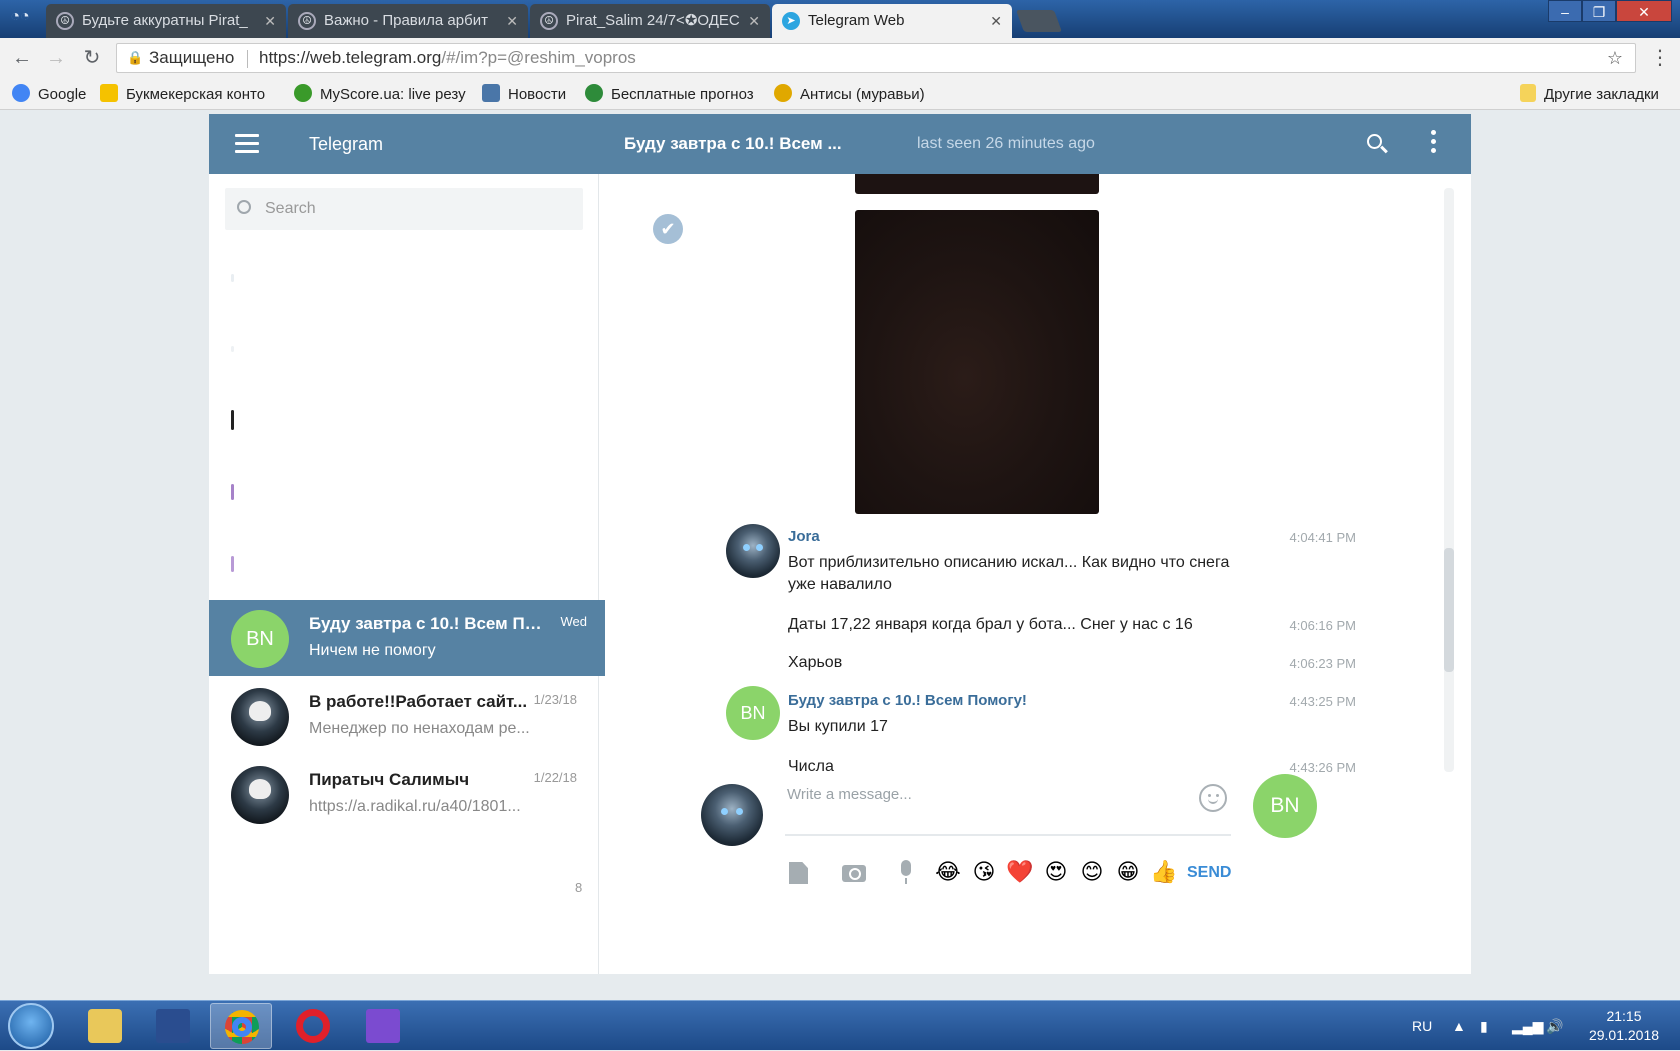 The height and width of the screenshot is (1051, 1680). I want to click on back-arrow-icon: ←, so click(22, 58).